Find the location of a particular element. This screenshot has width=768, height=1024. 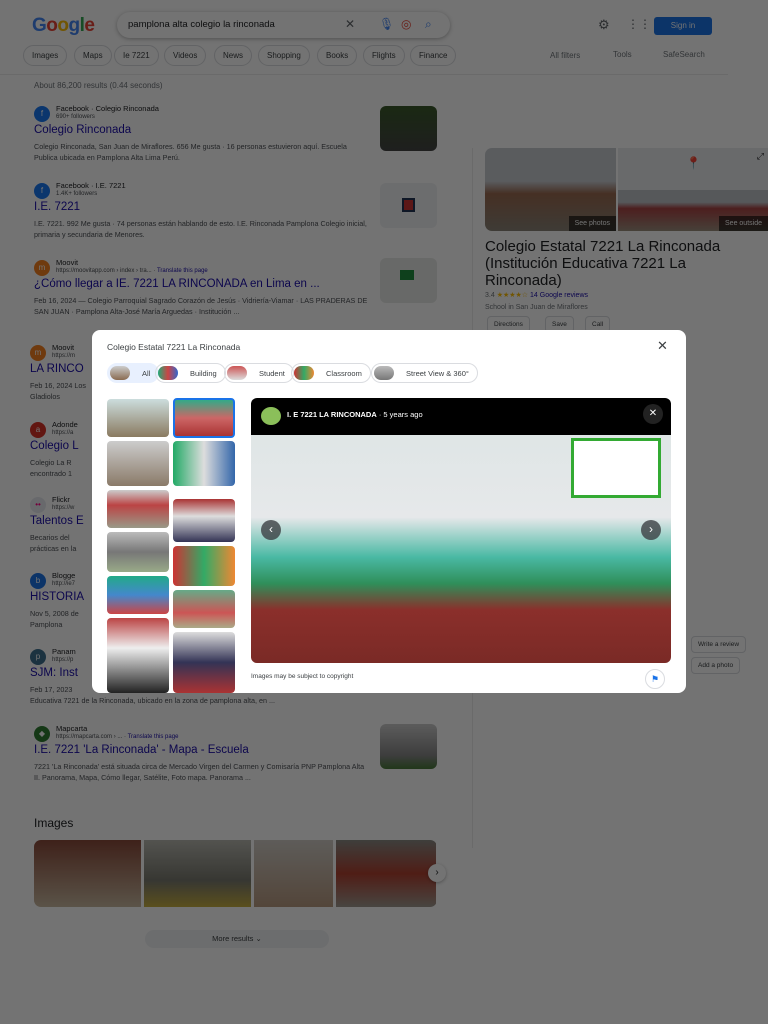

filter-street-view: Street View & 360° is located at coordinates (424, 373).